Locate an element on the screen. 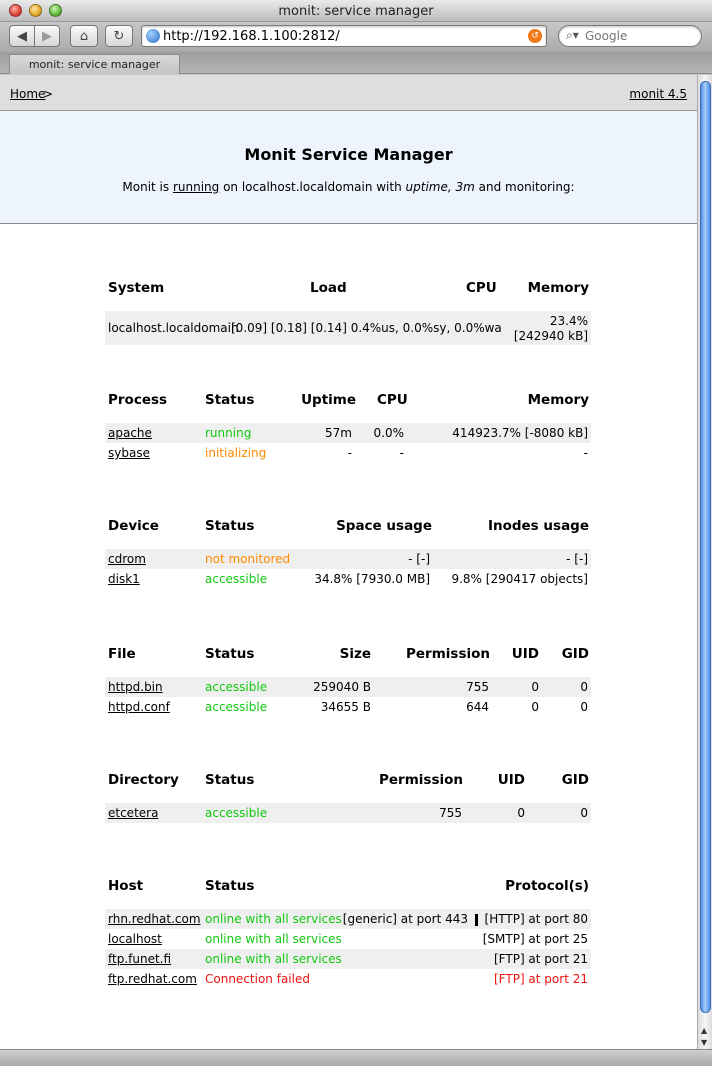  directory-name-link: etcetera is located at coordinates (133, 813).